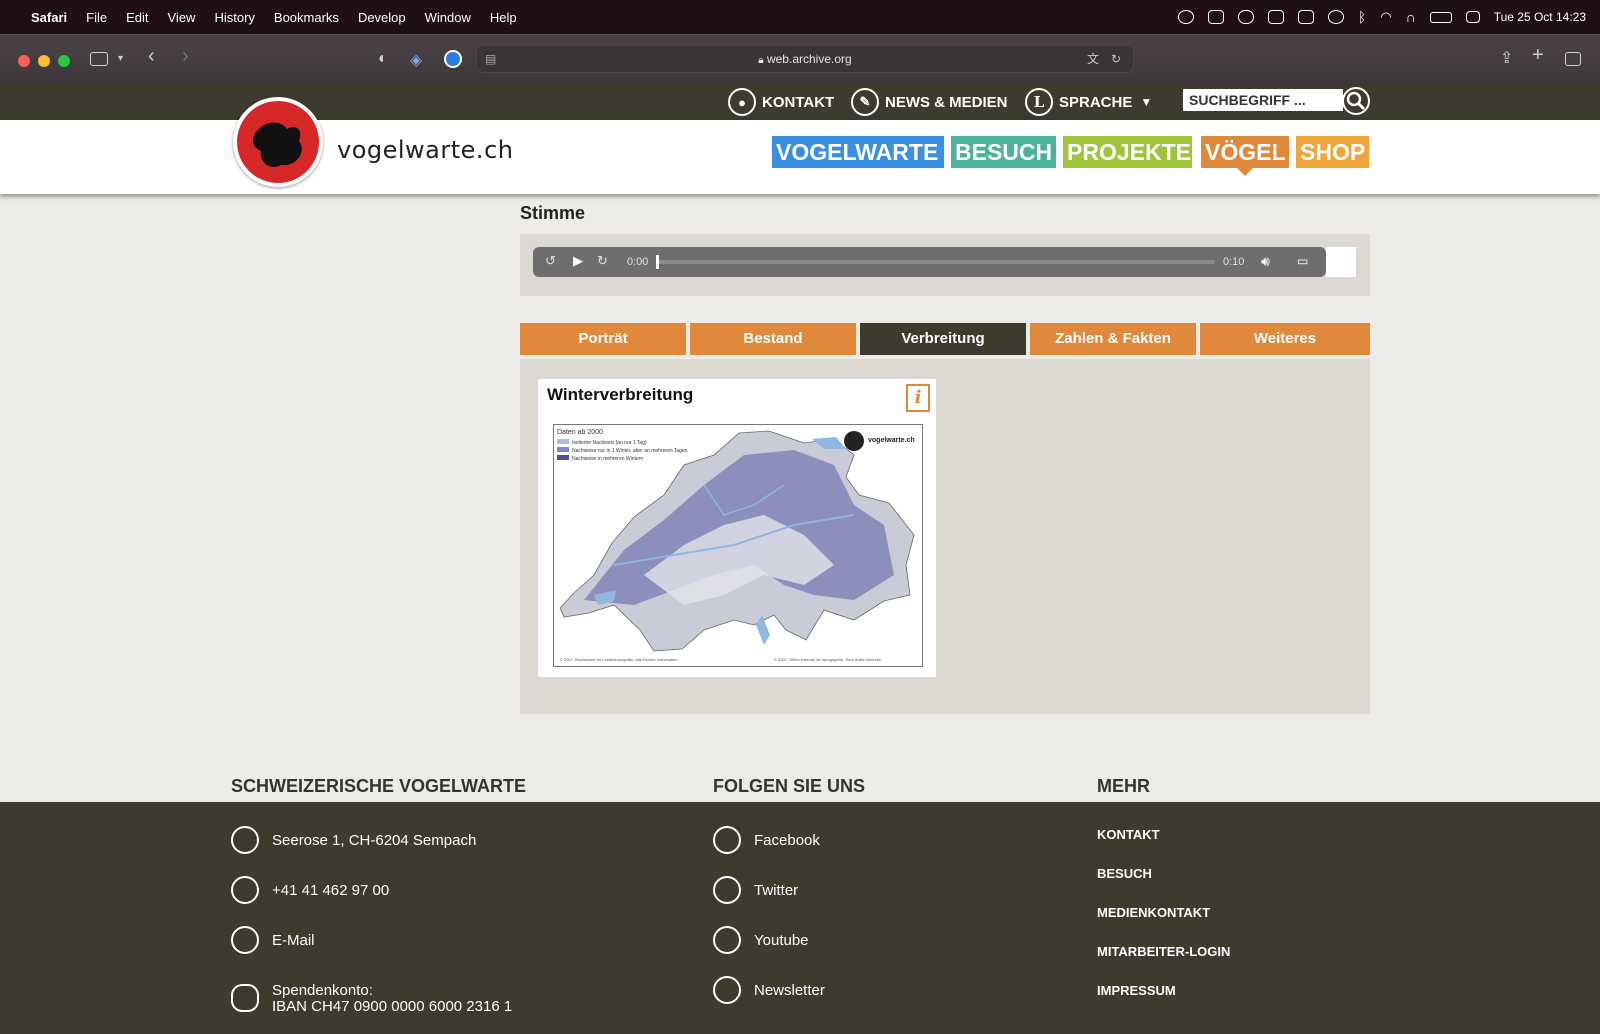 This screenshot has width=1600, height=1034. I want to click on menu-bookmarks: Bookmarks, so click(306, 17).